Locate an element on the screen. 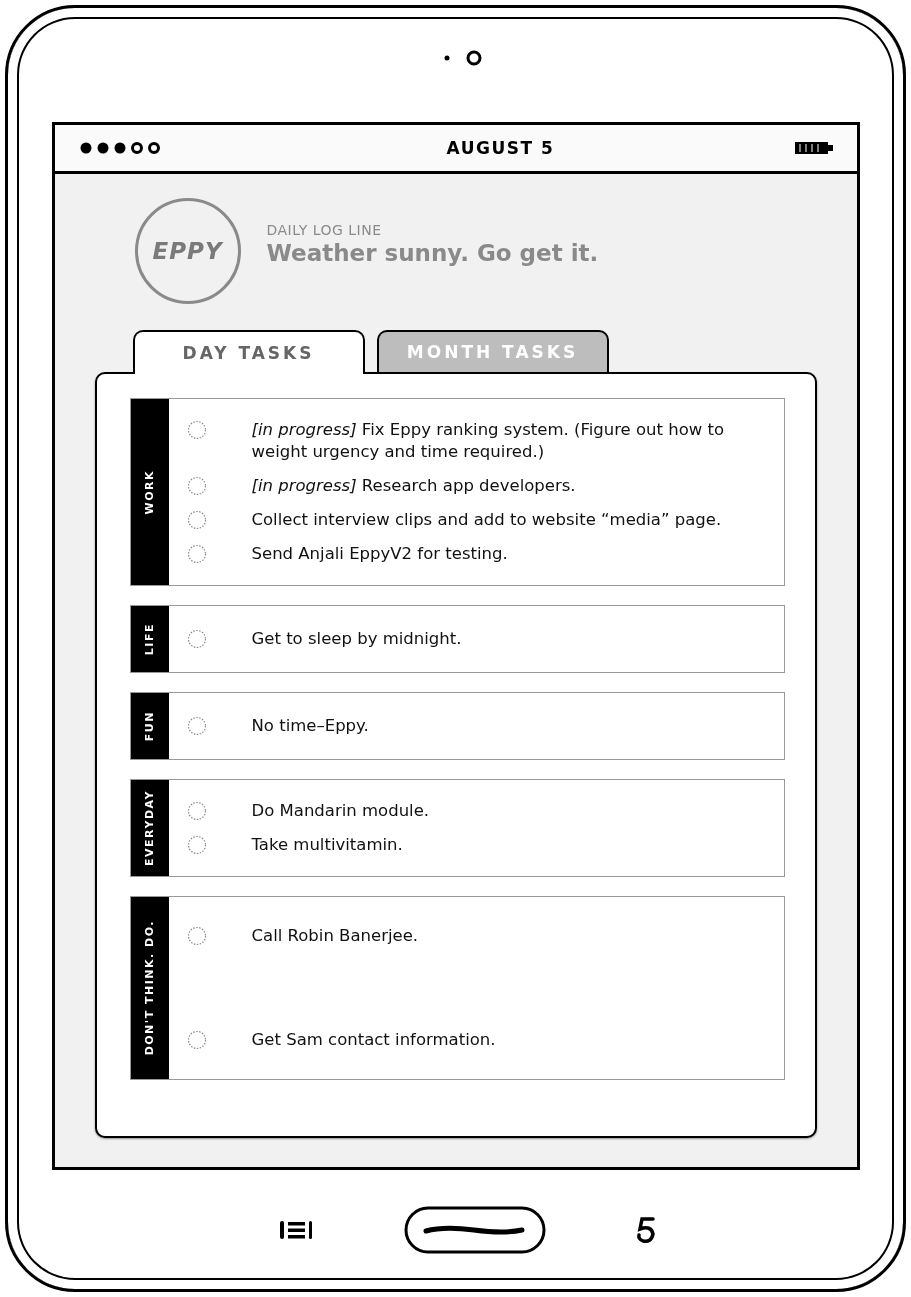 This screenshot has width=911, height=1297. task-text: Collect interview clips and add to website “media” page. is located at coordinates (486, 520).